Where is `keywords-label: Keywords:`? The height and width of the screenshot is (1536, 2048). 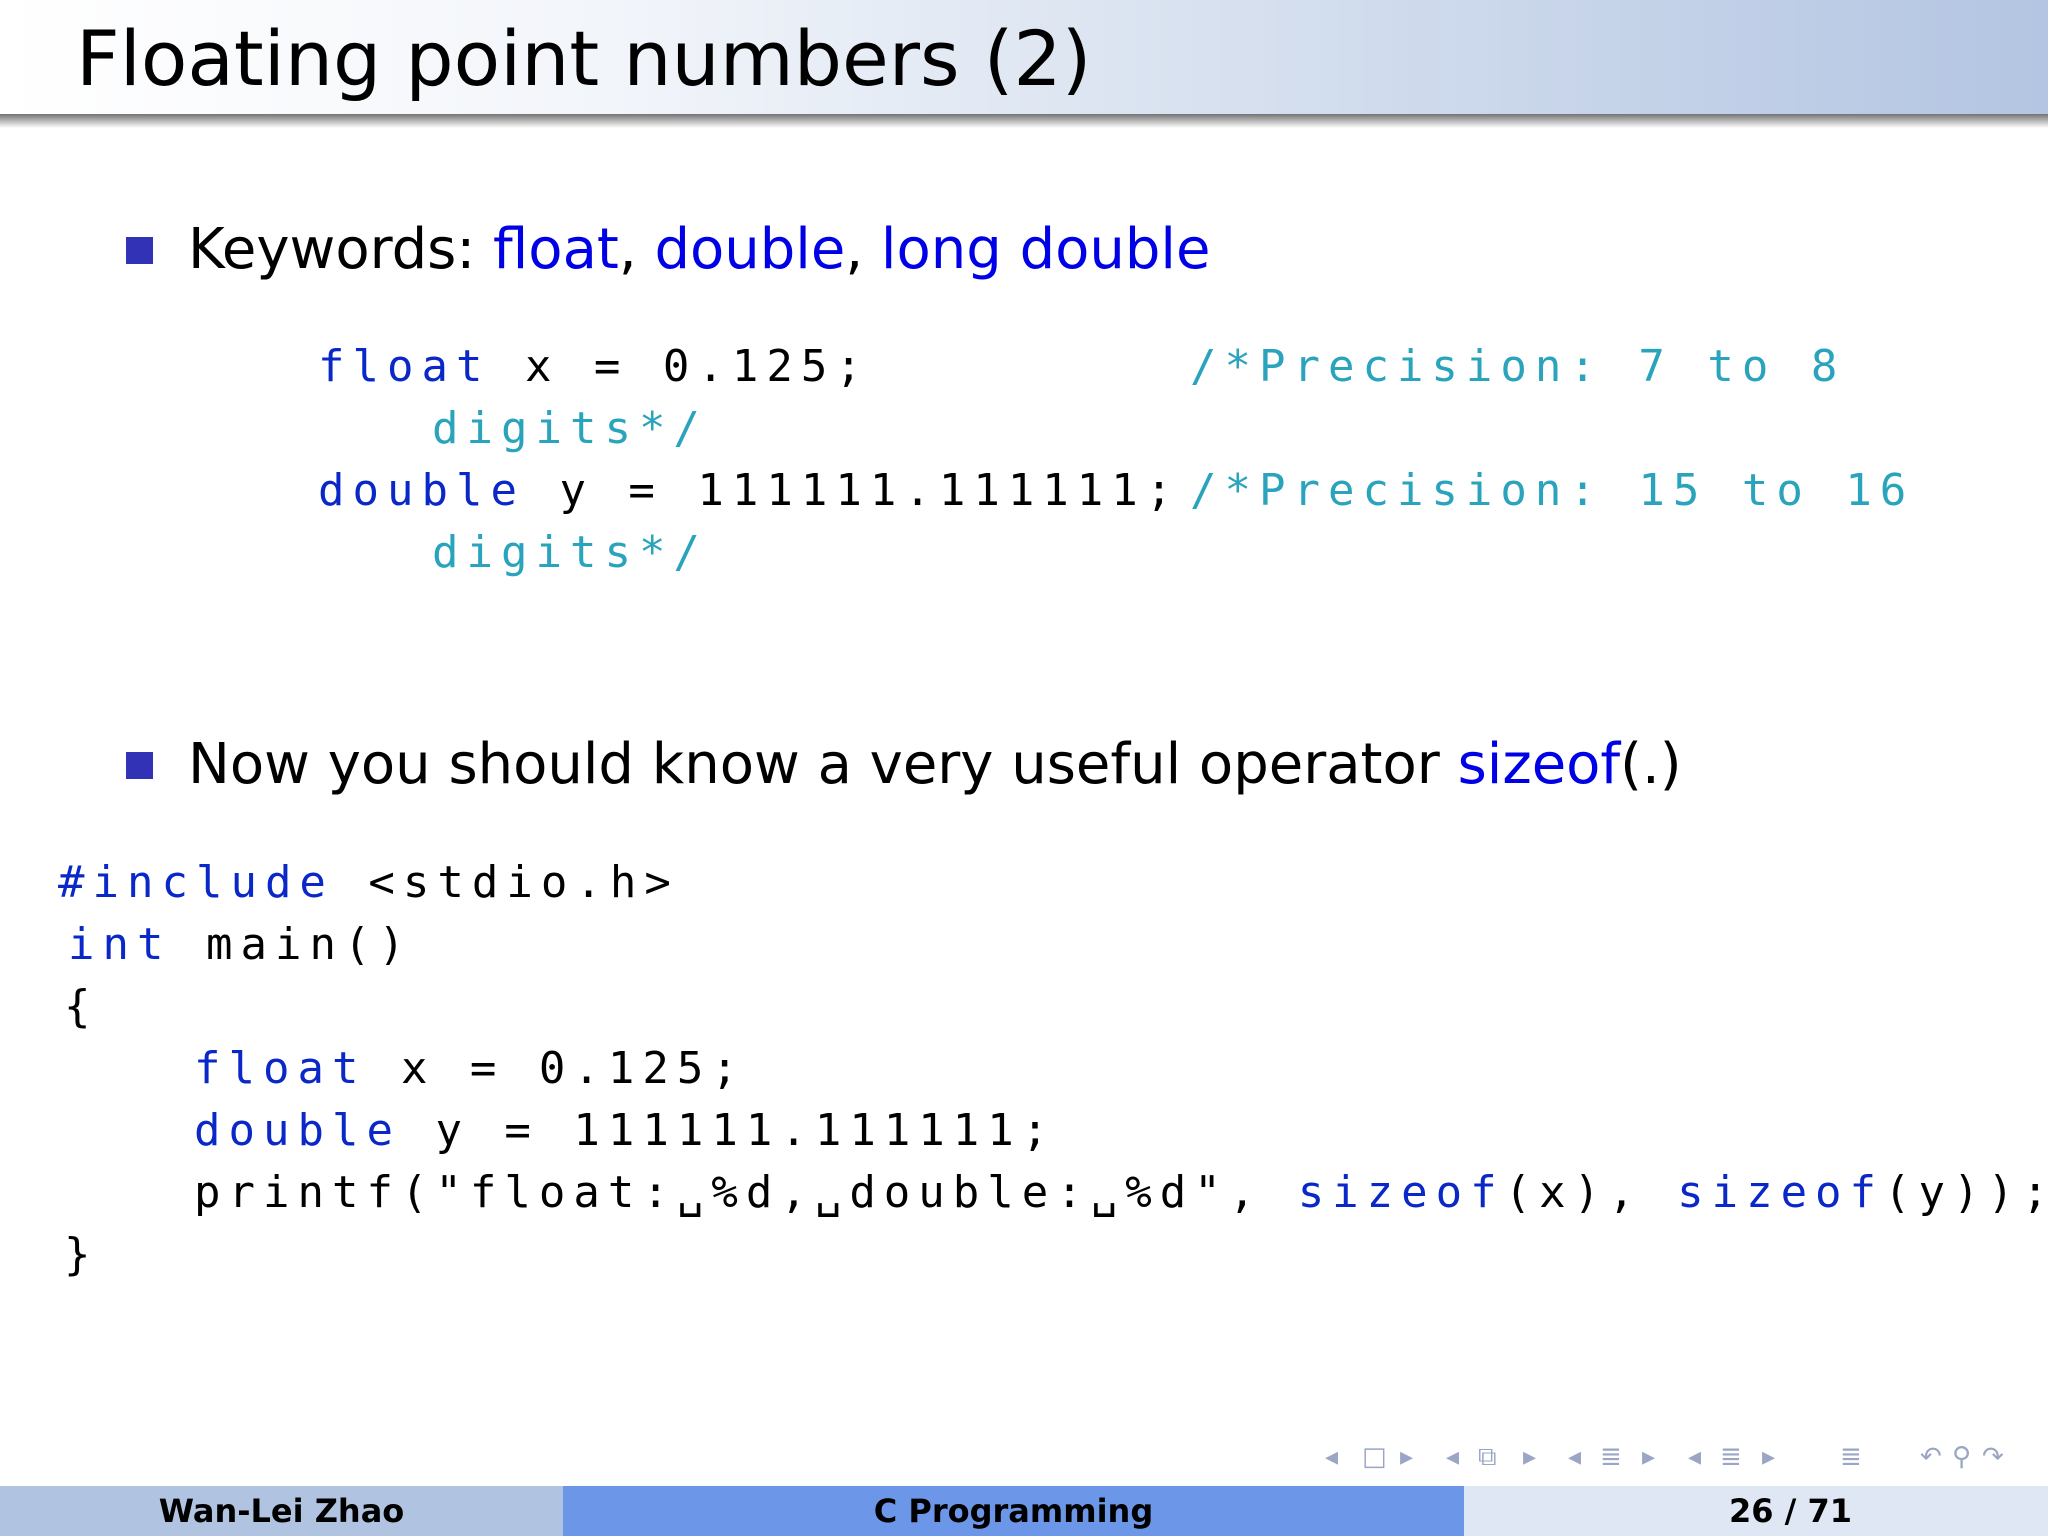
keywords-label: Keywords: is located at coordinates (341, 249).